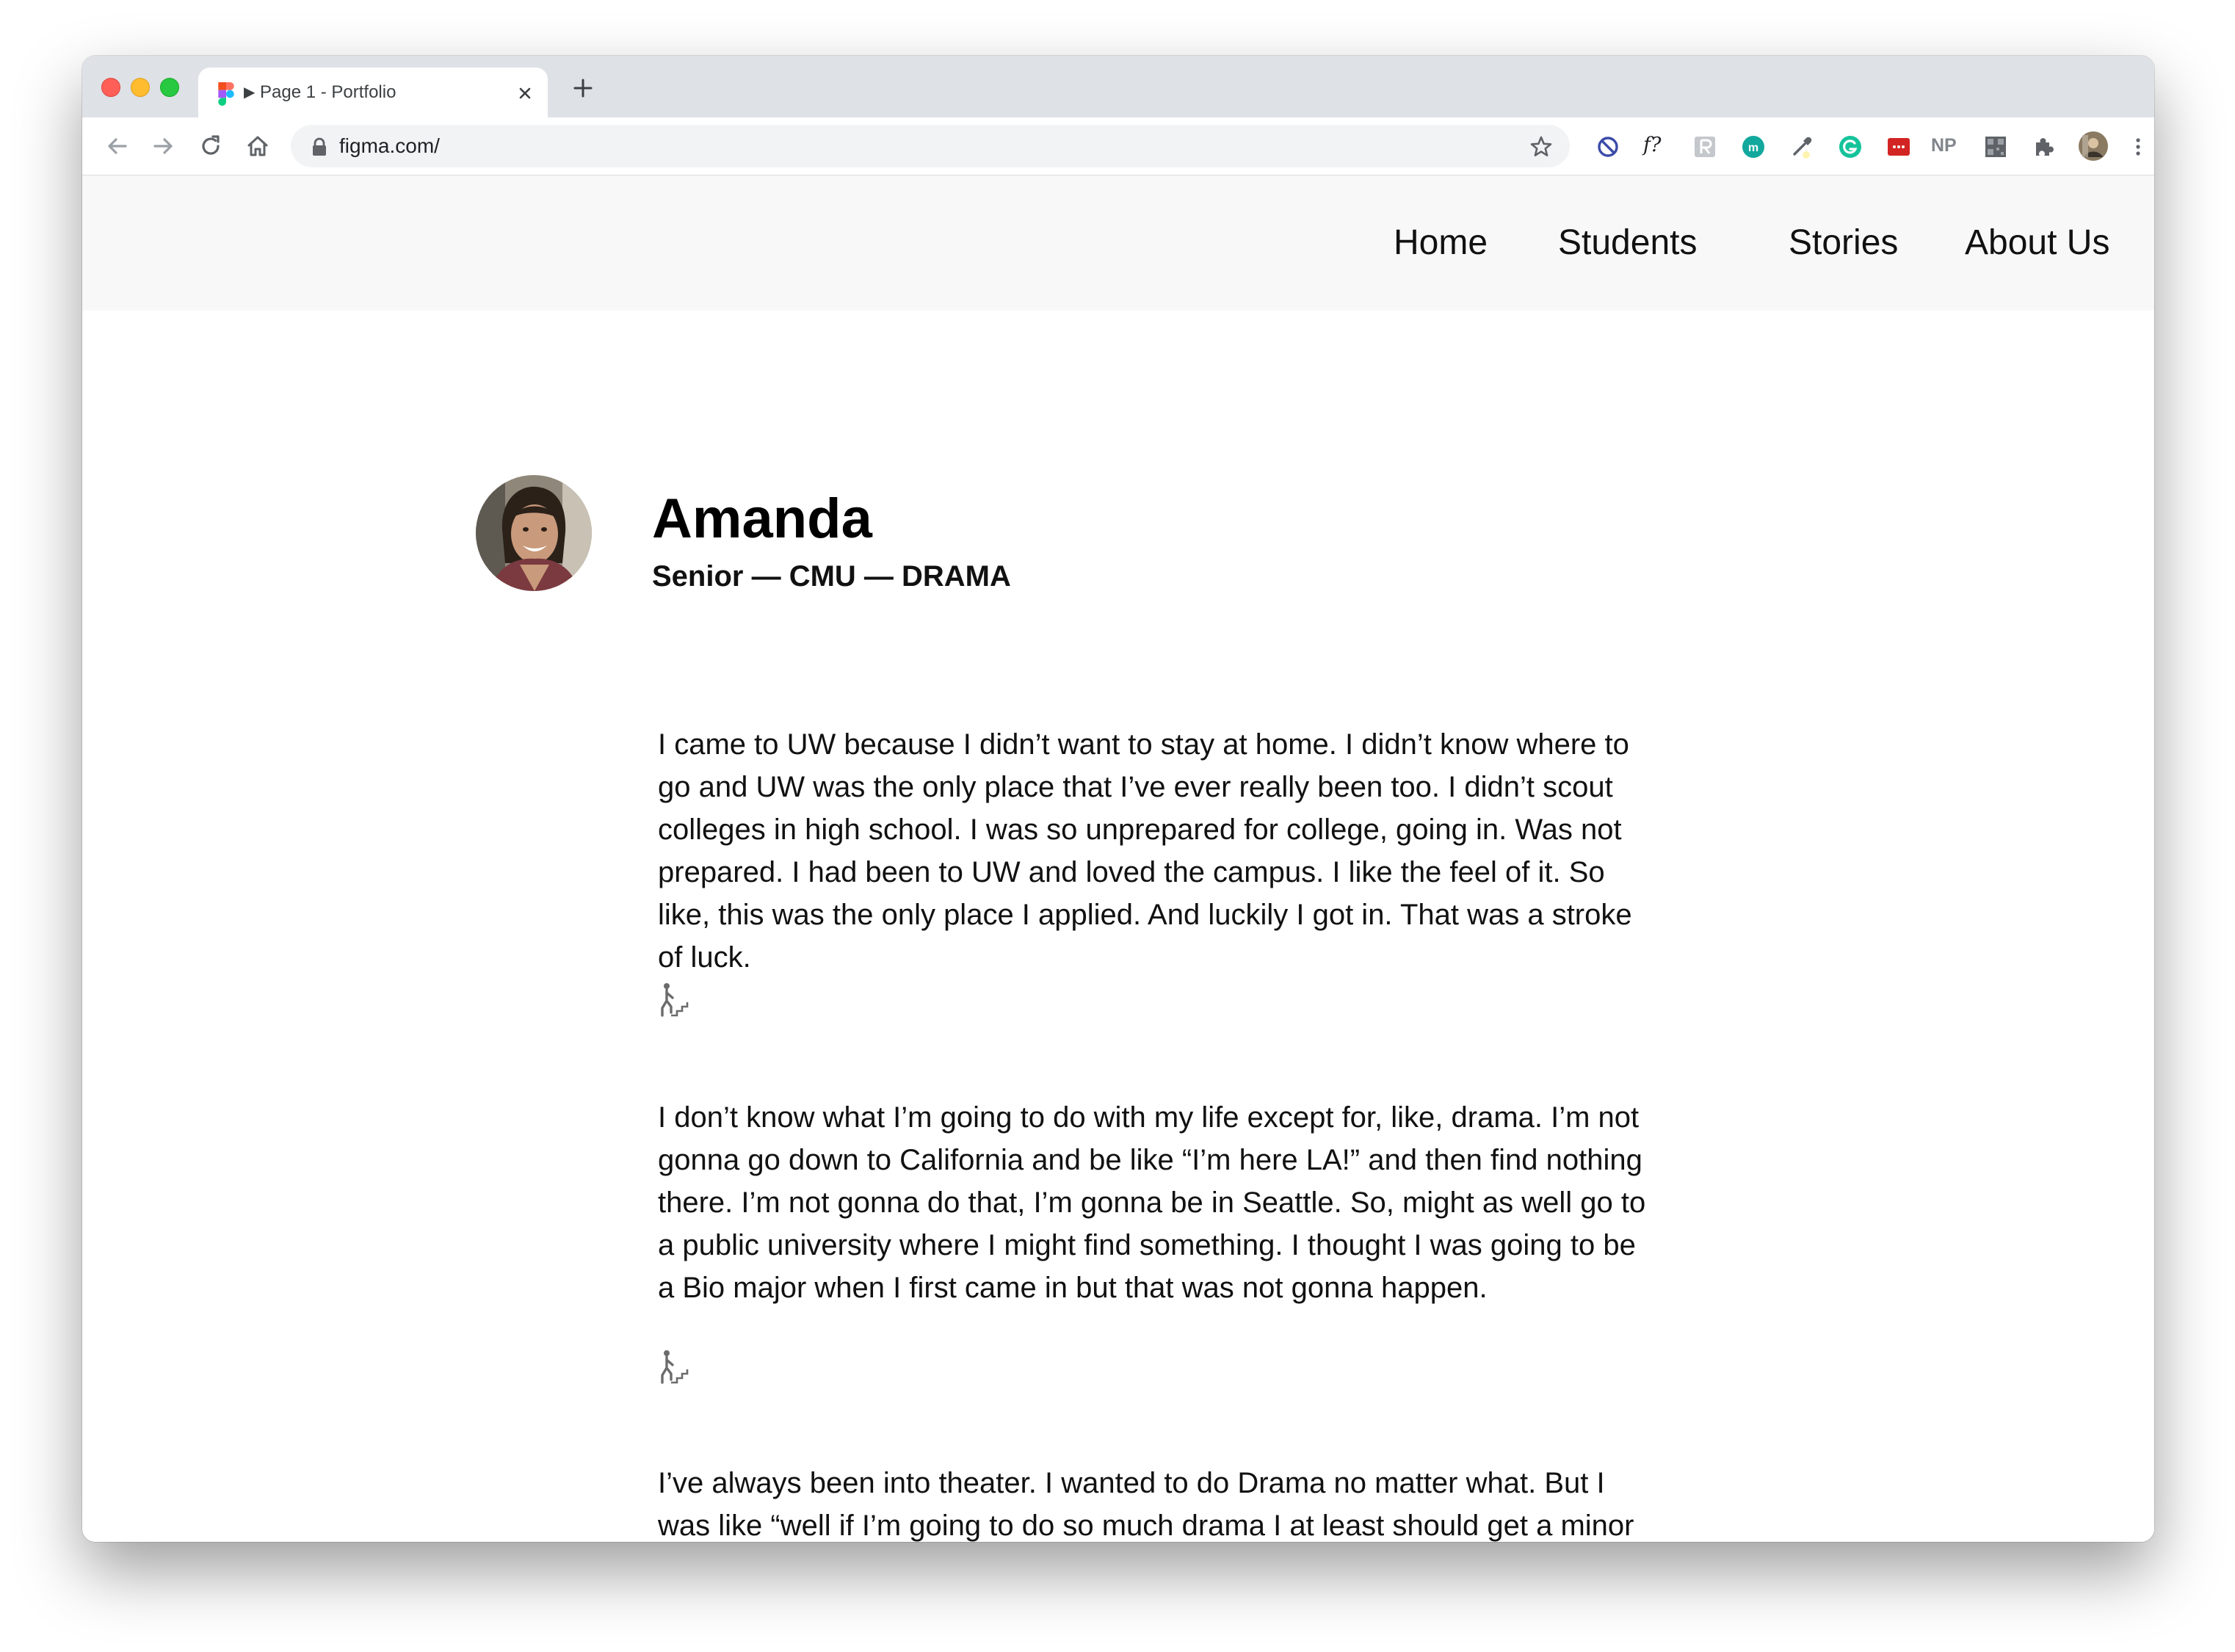  I want to click on block-extension-icon, so click(1608, 147).